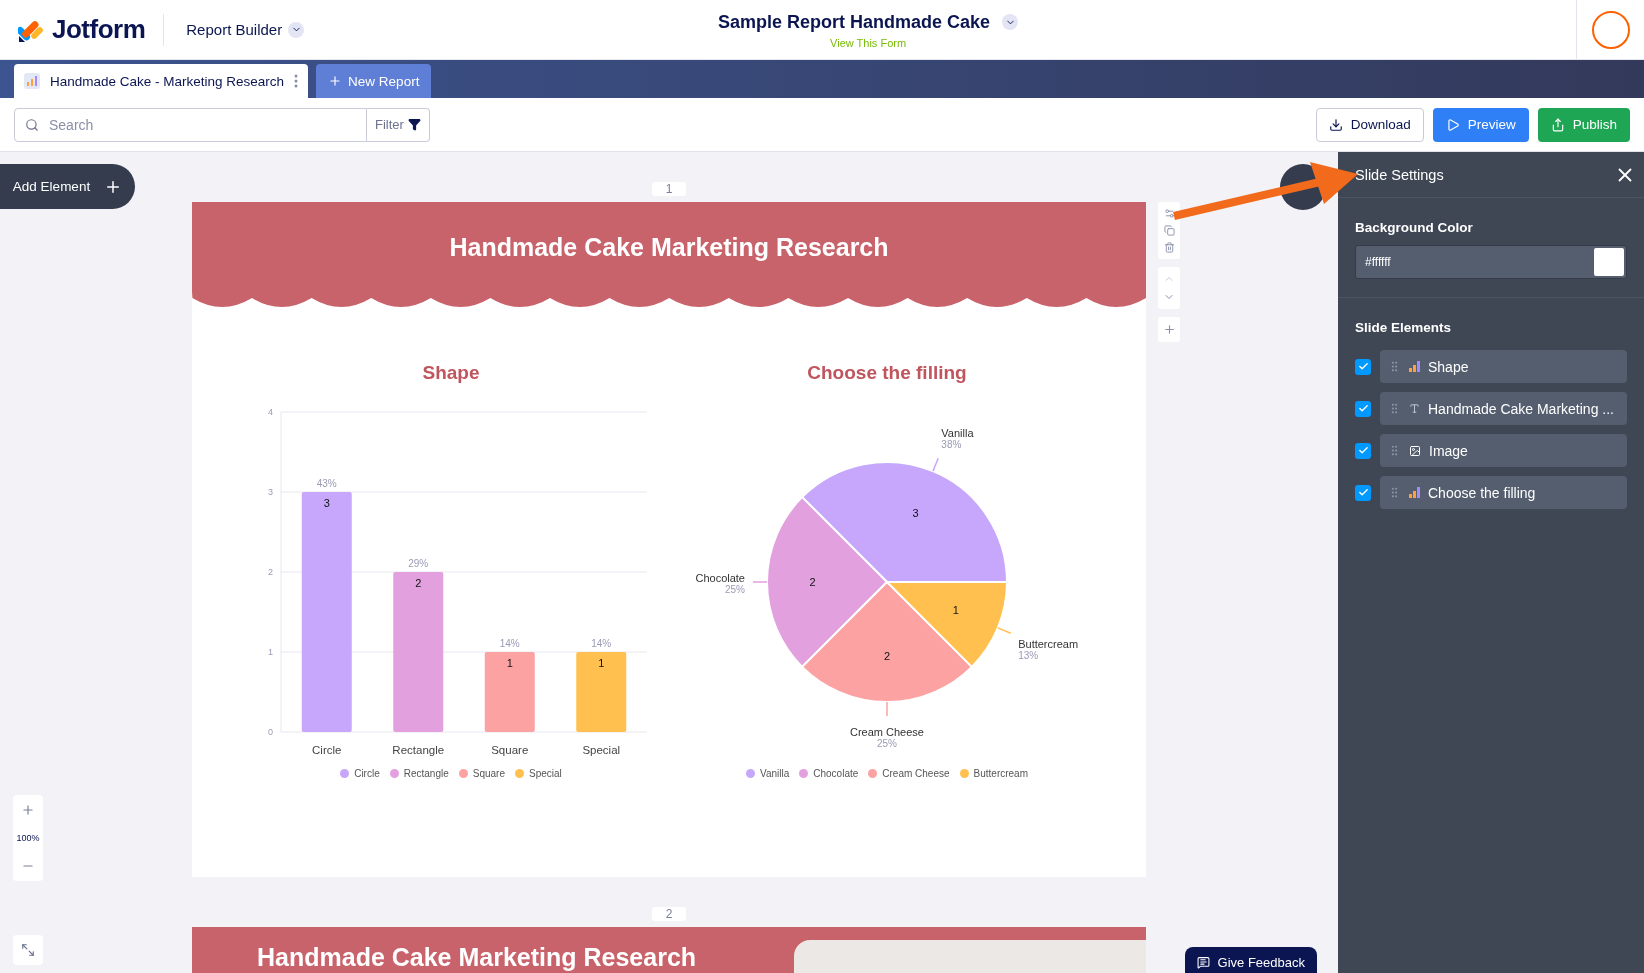 The image size is (1644, 973). What do you see at coordinates (1610, 29) in the screenshot?
I see `avatar` at bounding box center [1610, 29].